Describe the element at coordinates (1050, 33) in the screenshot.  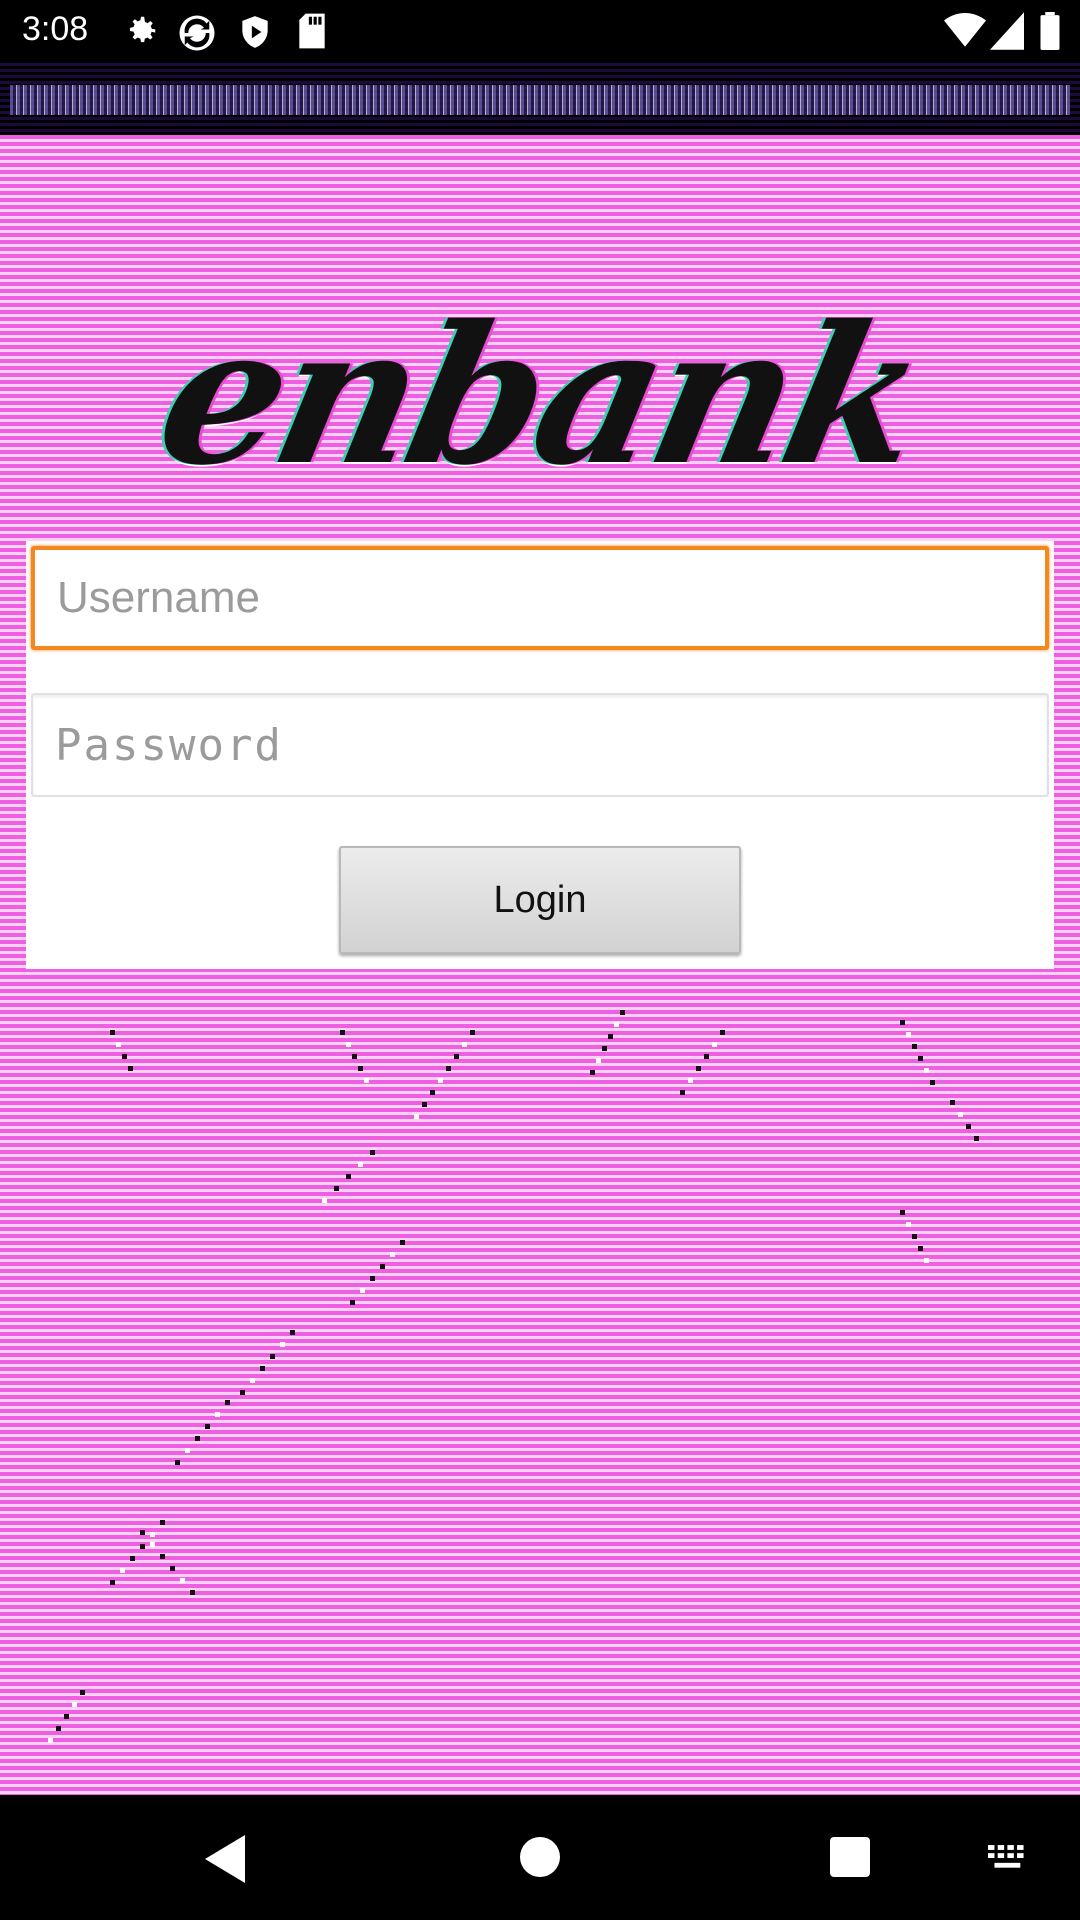
I see `battery-icon` at that location.